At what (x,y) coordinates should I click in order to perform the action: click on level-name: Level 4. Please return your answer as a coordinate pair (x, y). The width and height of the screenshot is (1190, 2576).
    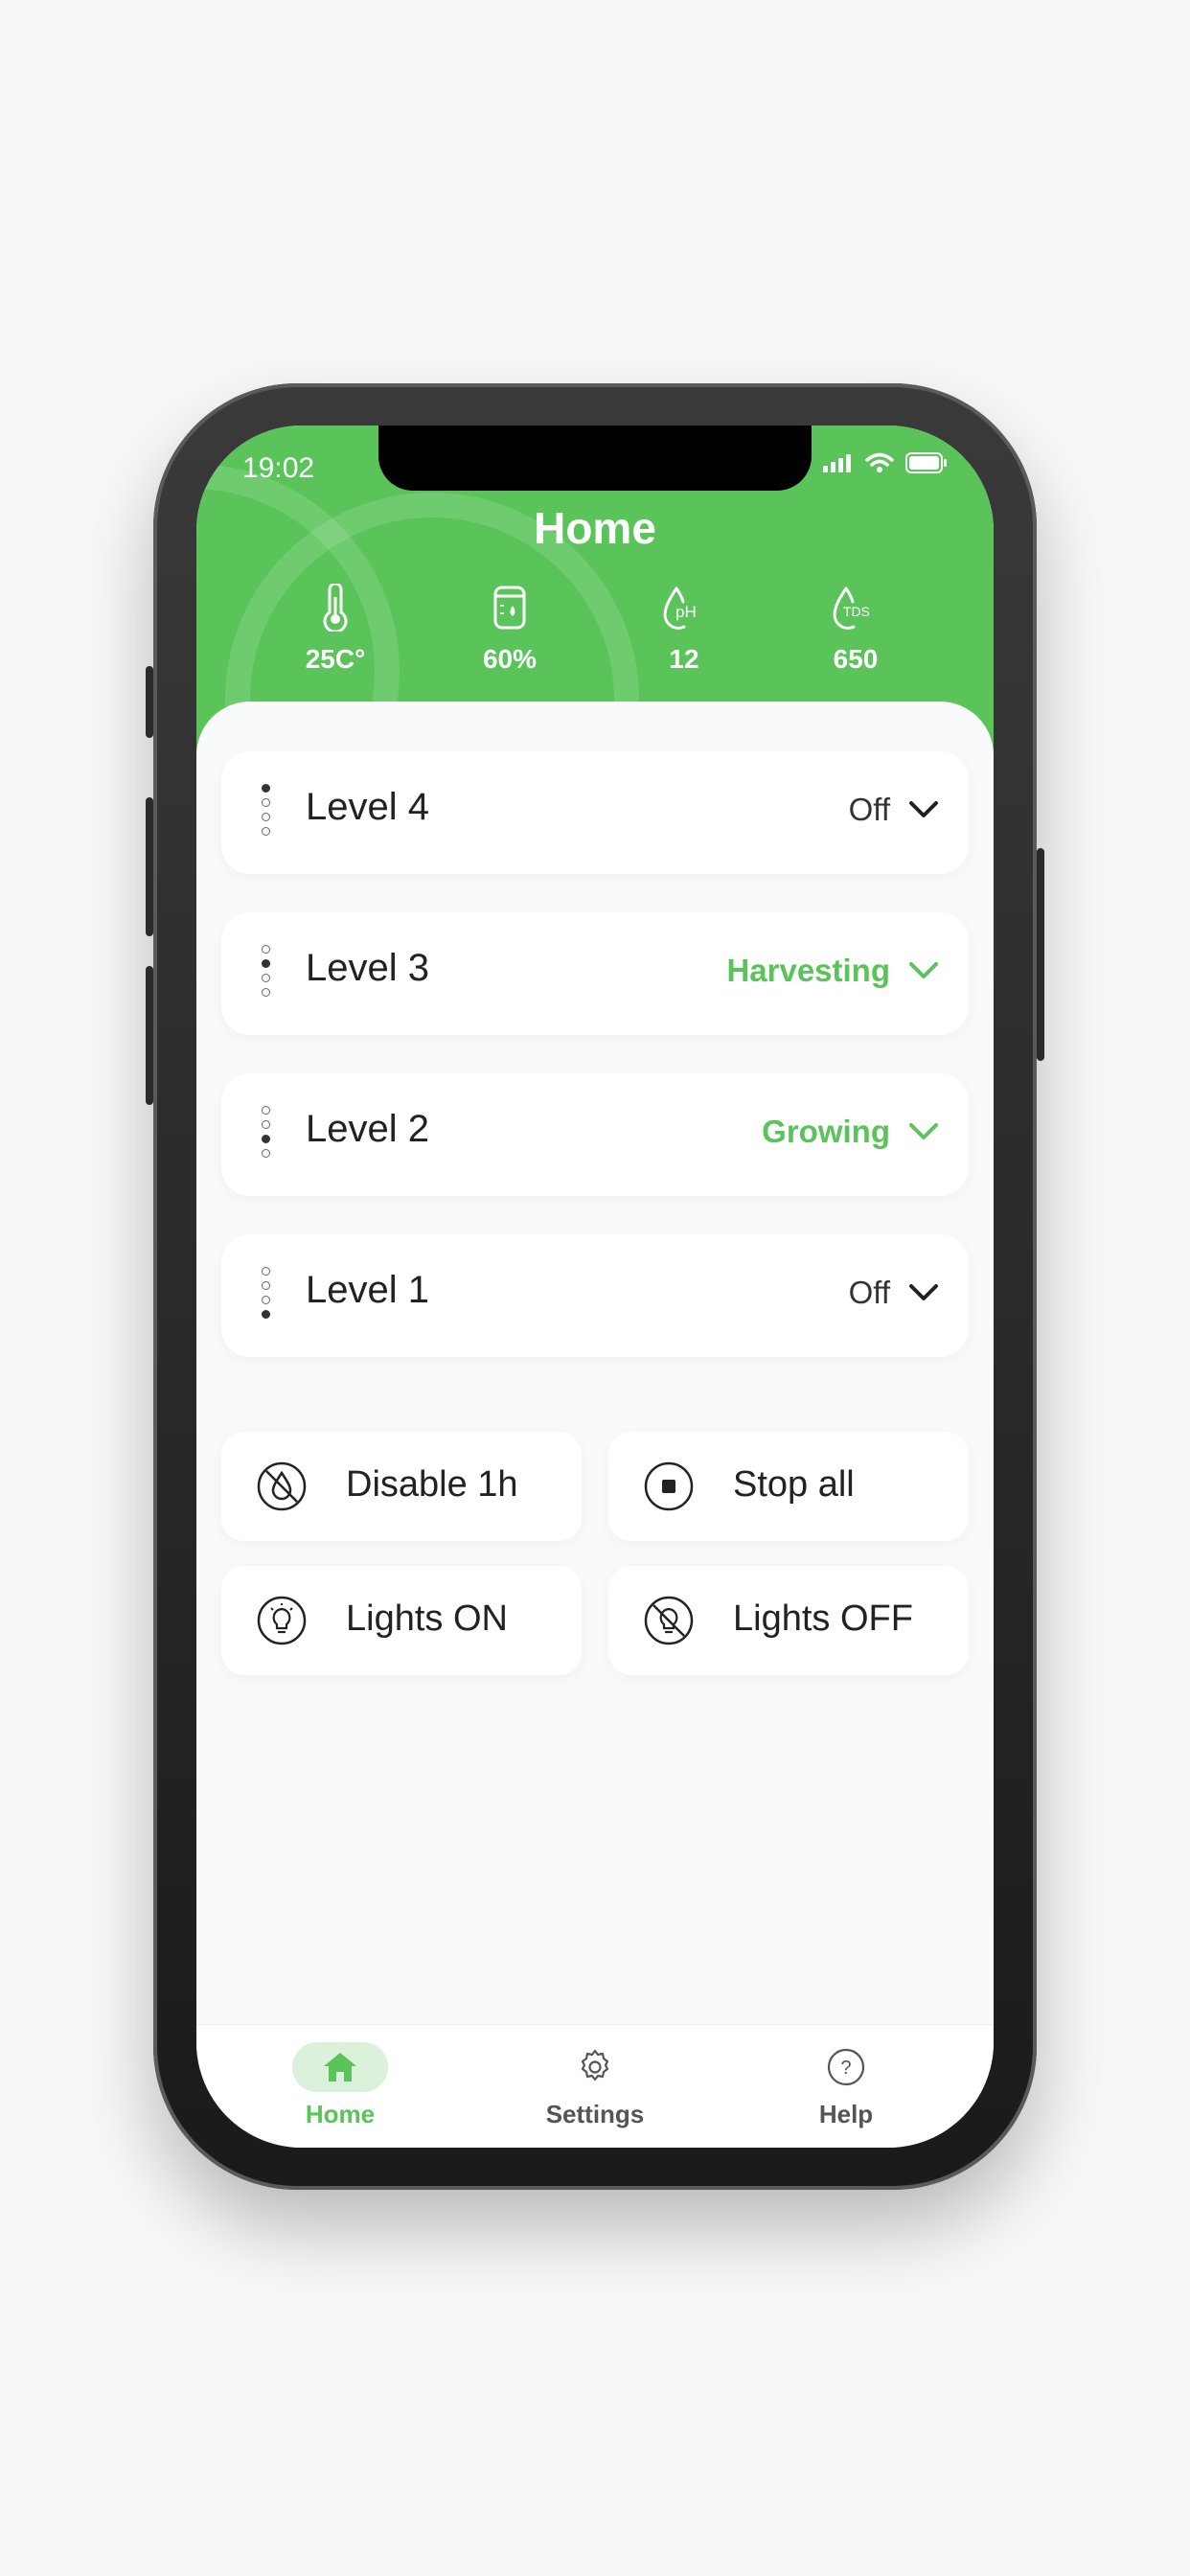
    Looking at the image, I should click on (367, 807).